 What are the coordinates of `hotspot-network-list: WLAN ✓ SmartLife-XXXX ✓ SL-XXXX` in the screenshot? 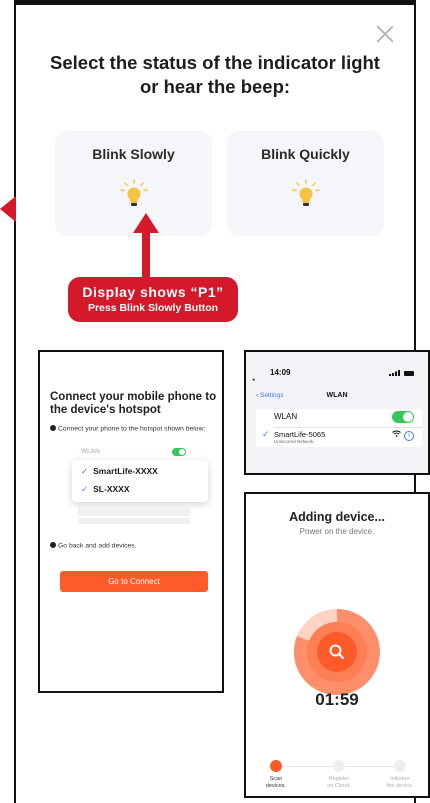 It's located at (140, 484).